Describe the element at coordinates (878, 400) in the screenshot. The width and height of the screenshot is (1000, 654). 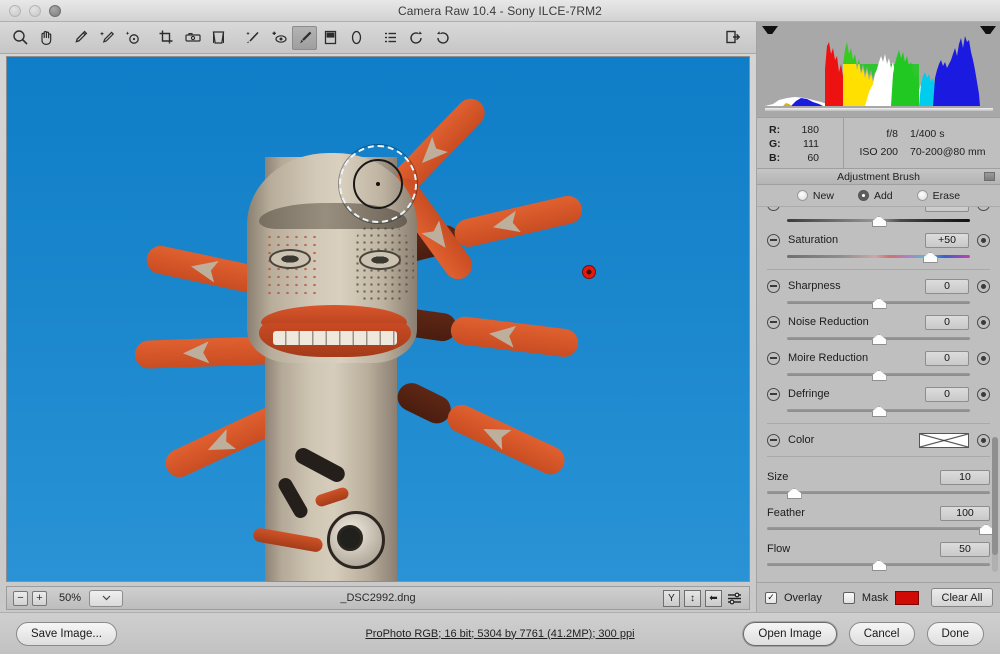
I see `slider-defringe: Defringe 0` at that location.